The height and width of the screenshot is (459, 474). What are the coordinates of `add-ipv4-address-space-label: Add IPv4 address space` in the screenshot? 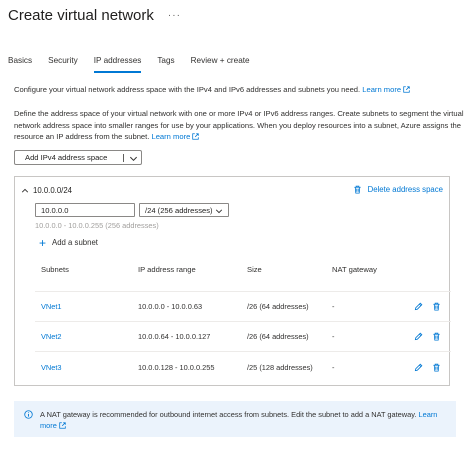 It's located at (66, 157).